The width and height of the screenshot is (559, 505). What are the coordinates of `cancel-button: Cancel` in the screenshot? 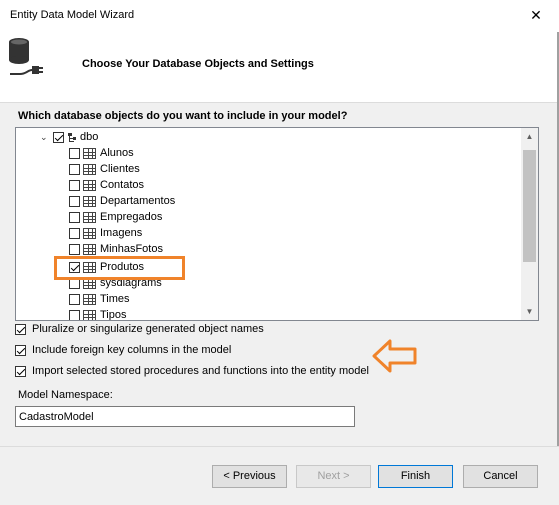 It's located at (500, 476).